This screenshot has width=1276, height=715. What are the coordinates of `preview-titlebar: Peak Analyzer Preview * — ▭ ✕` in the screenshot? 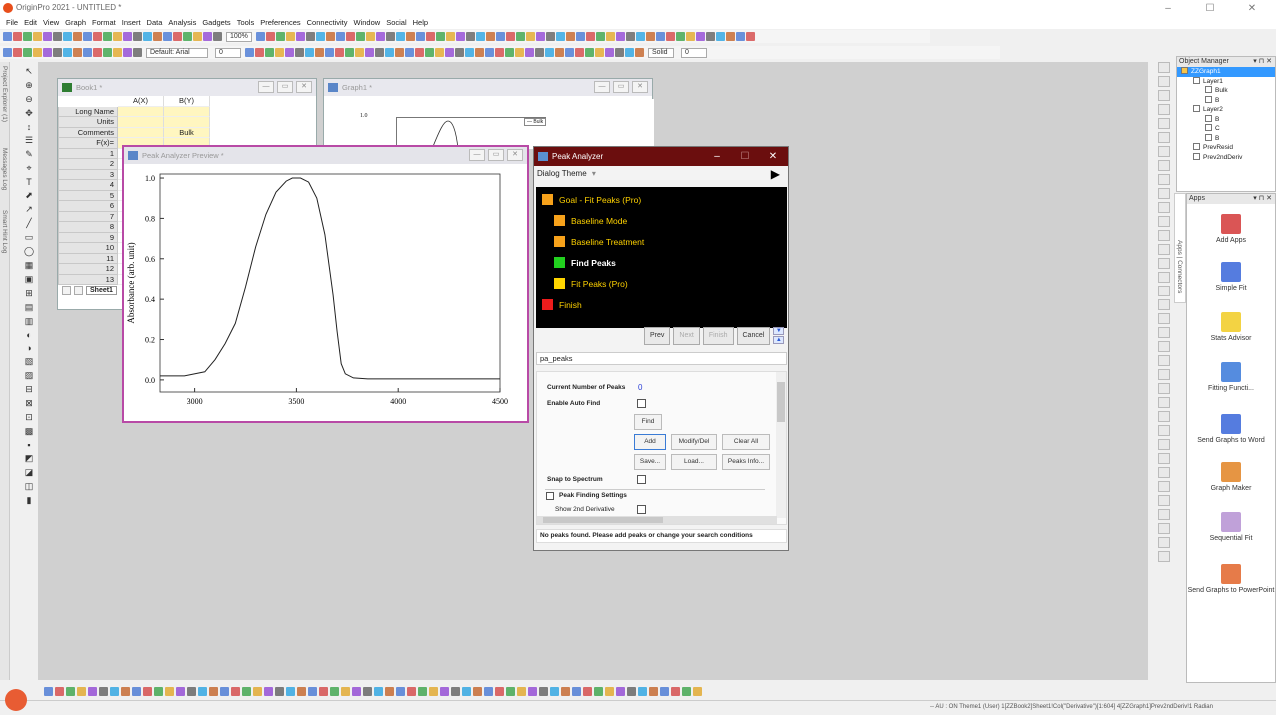 It's located at (325, 155).